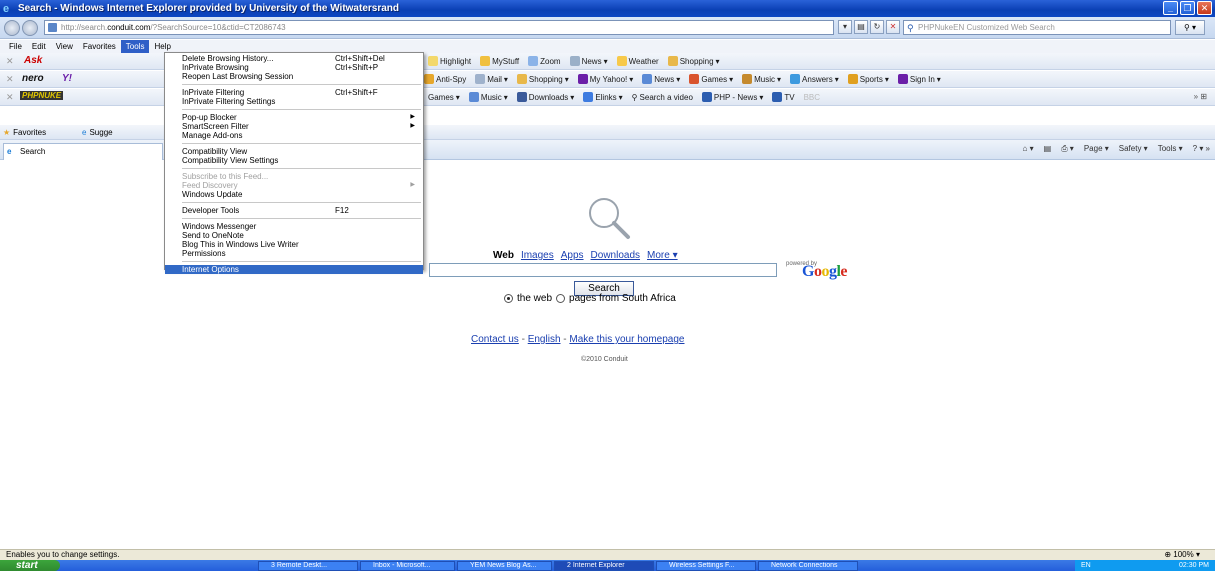 Image resolution: width=1215 pixels, height=571 pixels. I want to click on favorites-button: ★ Favorites, so click(24, 132).